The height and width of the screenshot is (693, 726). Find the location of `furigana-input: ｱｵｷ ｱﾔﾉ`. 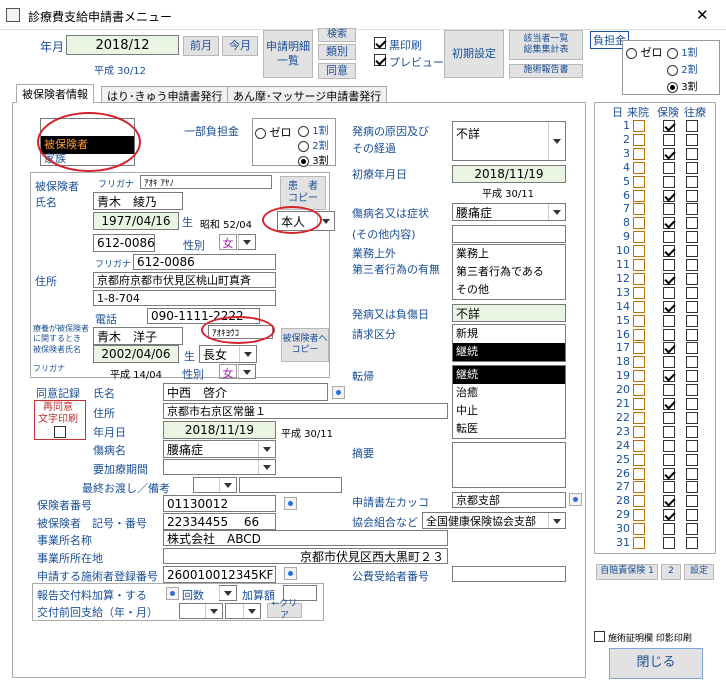

furigana-input: ｱｵｷ ｱﾔﾉ is located at coordinates (206, 182).